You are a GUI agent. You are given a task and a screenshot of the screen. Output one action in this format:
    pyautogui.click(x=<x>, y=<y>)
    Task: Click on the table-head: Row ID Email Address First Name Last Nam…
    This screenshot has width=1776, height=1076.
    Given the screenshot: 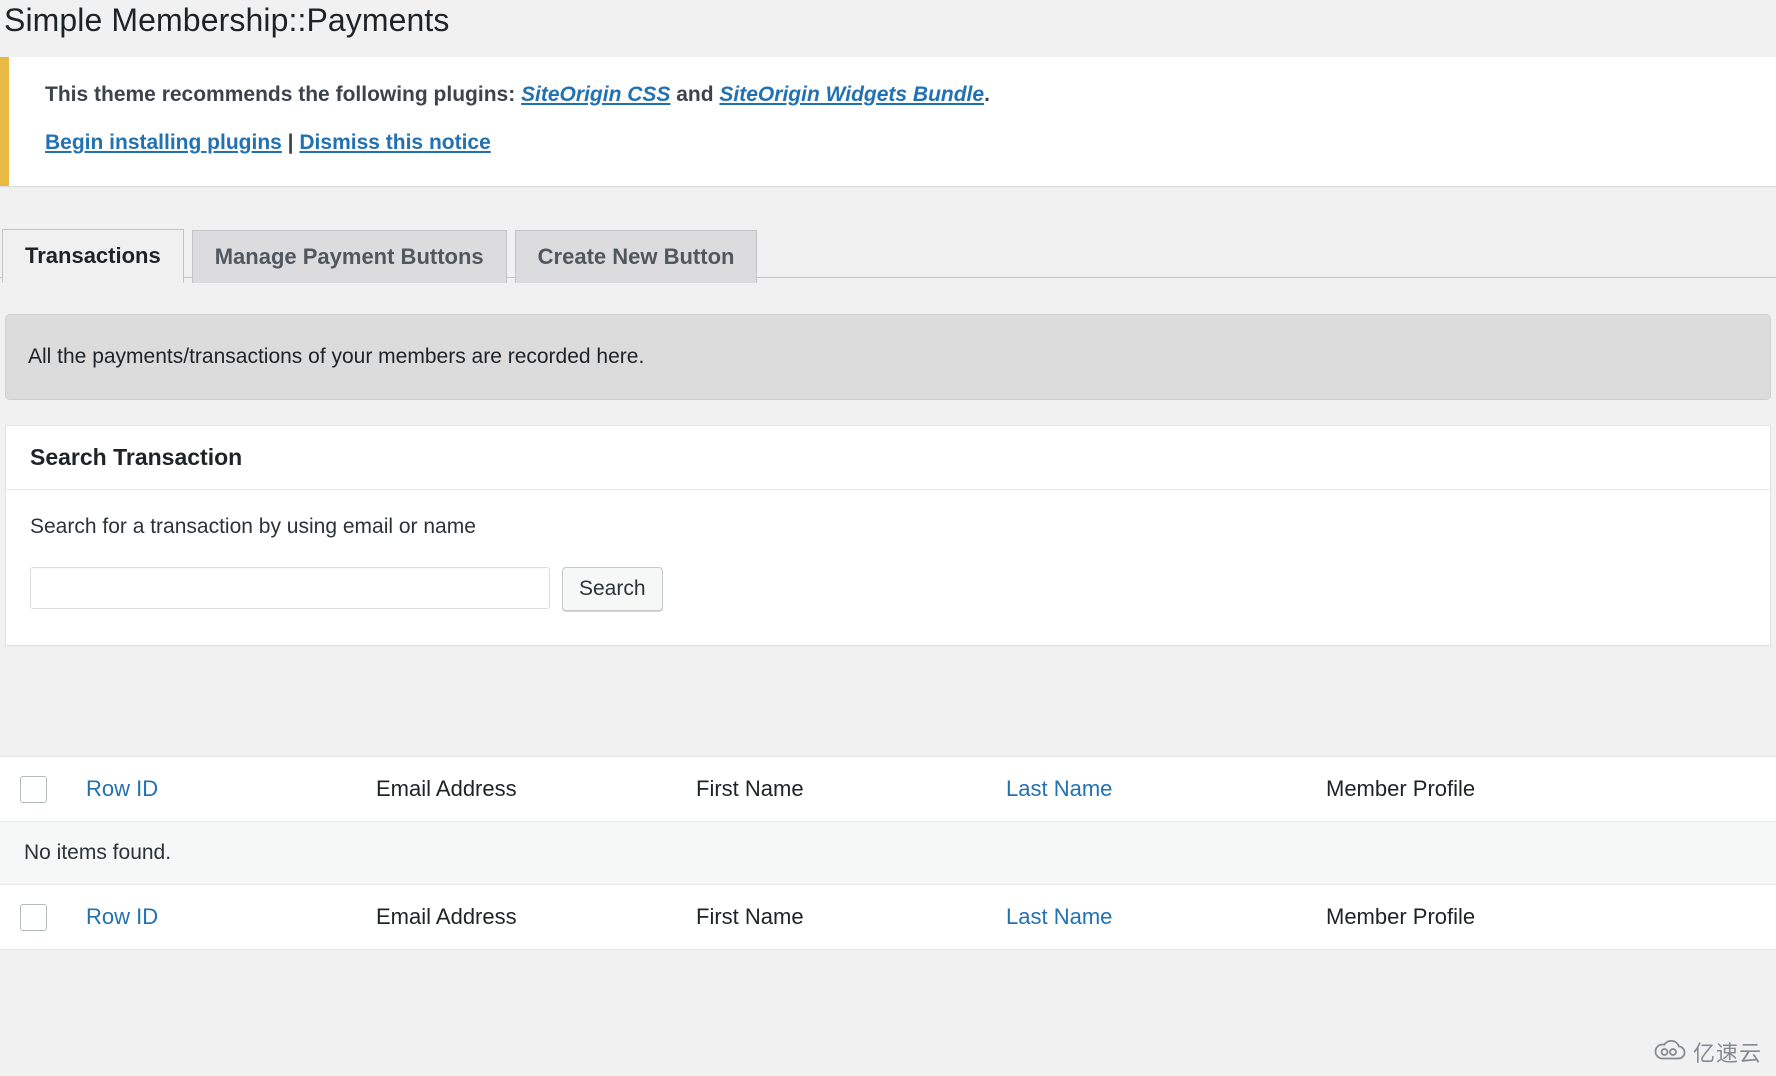 What is the action you would take?
    pyautogui.click(x=888, y=789)
    